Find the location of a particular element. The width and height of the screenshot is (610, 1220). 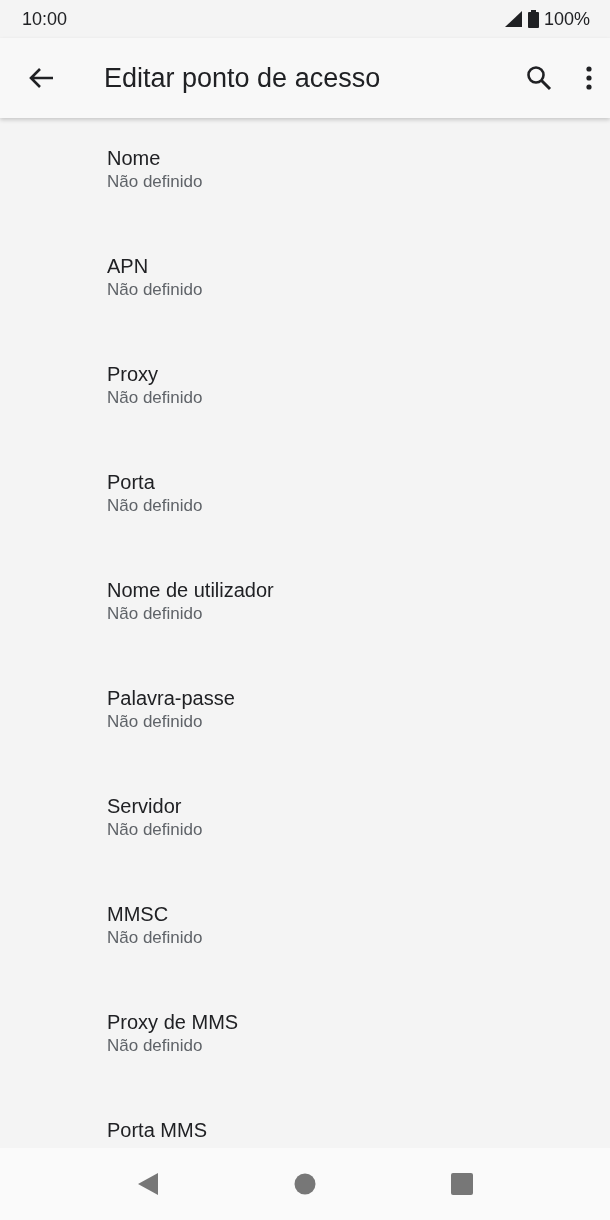

more-vertical-icon is located at coordinates (589, 78).